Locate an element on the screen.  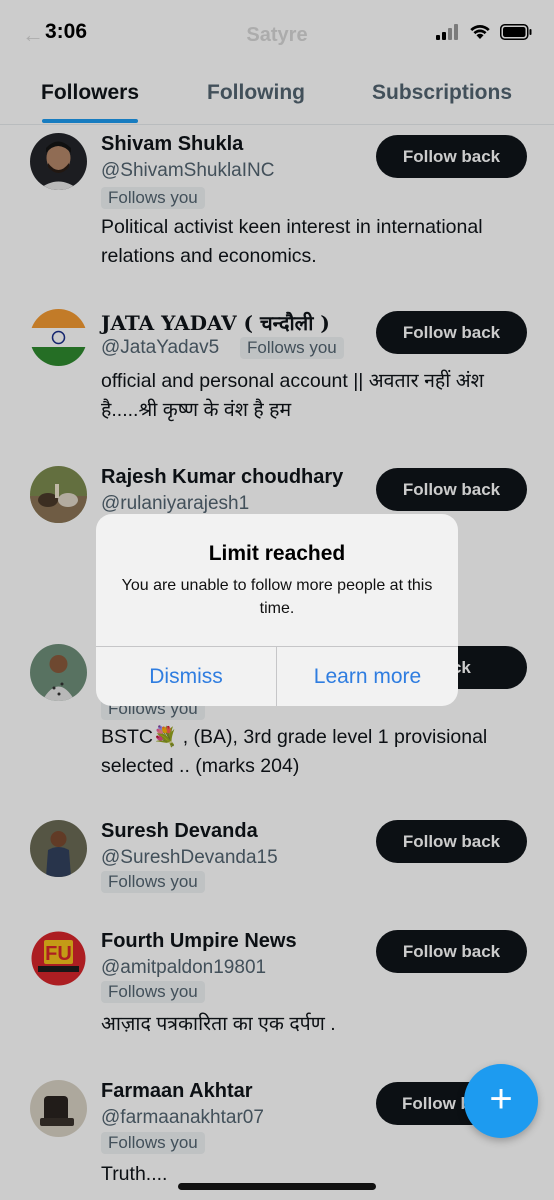
compose-button: + is located at coordinates (501, 1101).